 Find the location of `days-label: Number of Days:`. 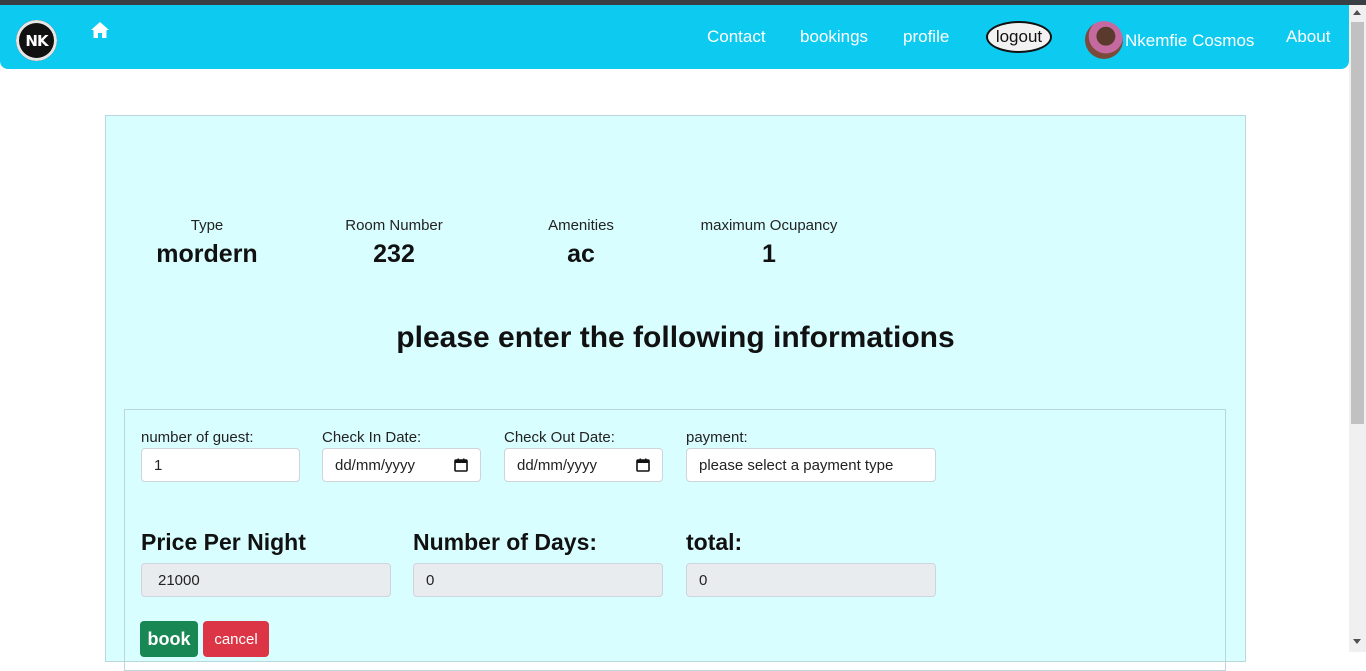

days-label: Number of Days: is located at coordinates (505, 542).